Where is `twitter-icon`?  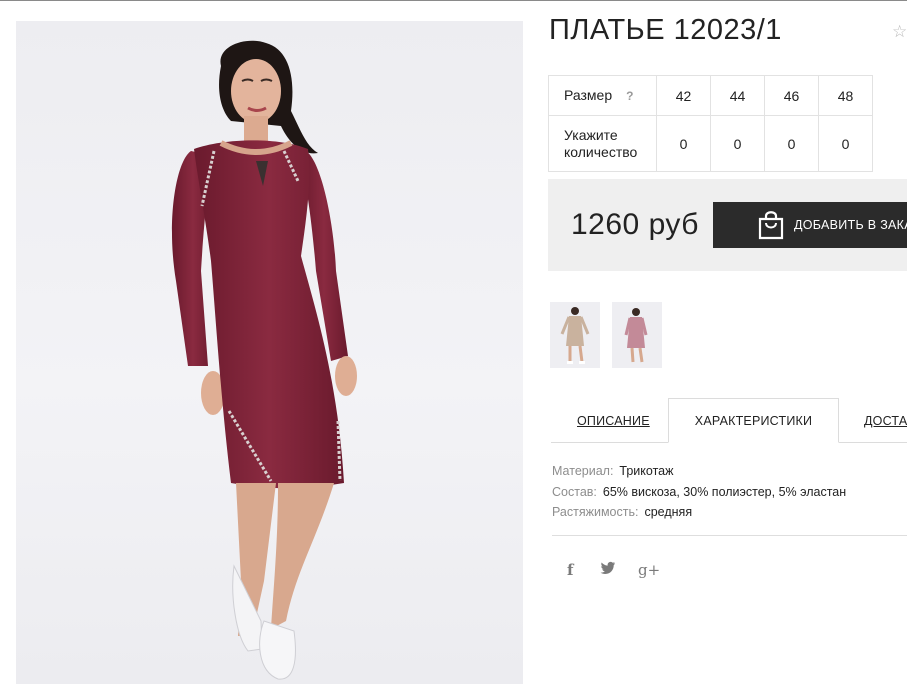
twitter-icon is located at coordinates (608, 570).